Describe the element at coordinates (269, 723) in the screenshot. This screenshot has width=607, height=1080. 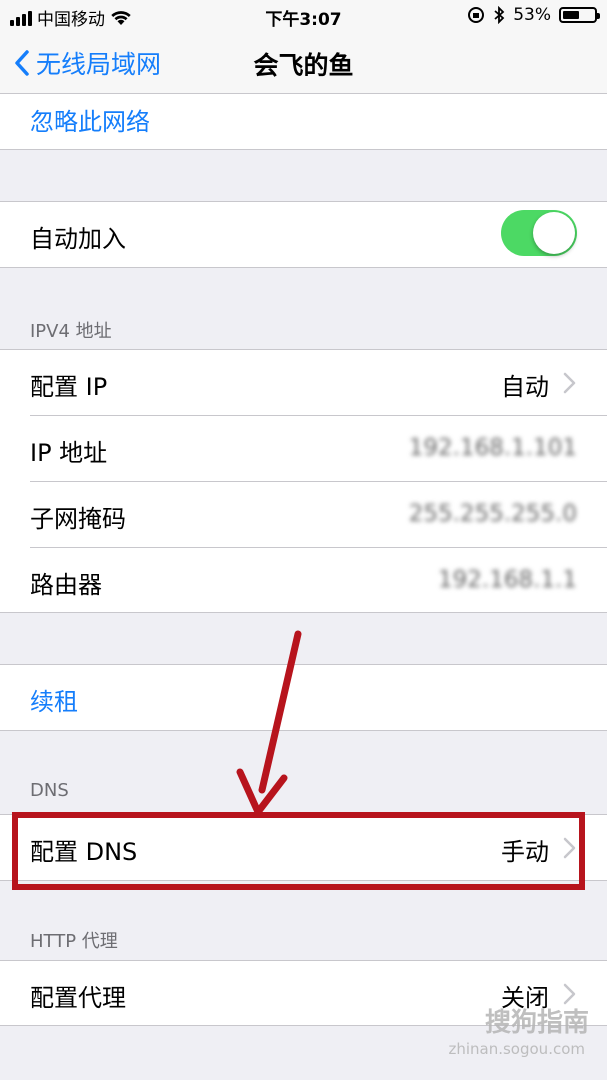
I see `annotation-arrow` at that location.